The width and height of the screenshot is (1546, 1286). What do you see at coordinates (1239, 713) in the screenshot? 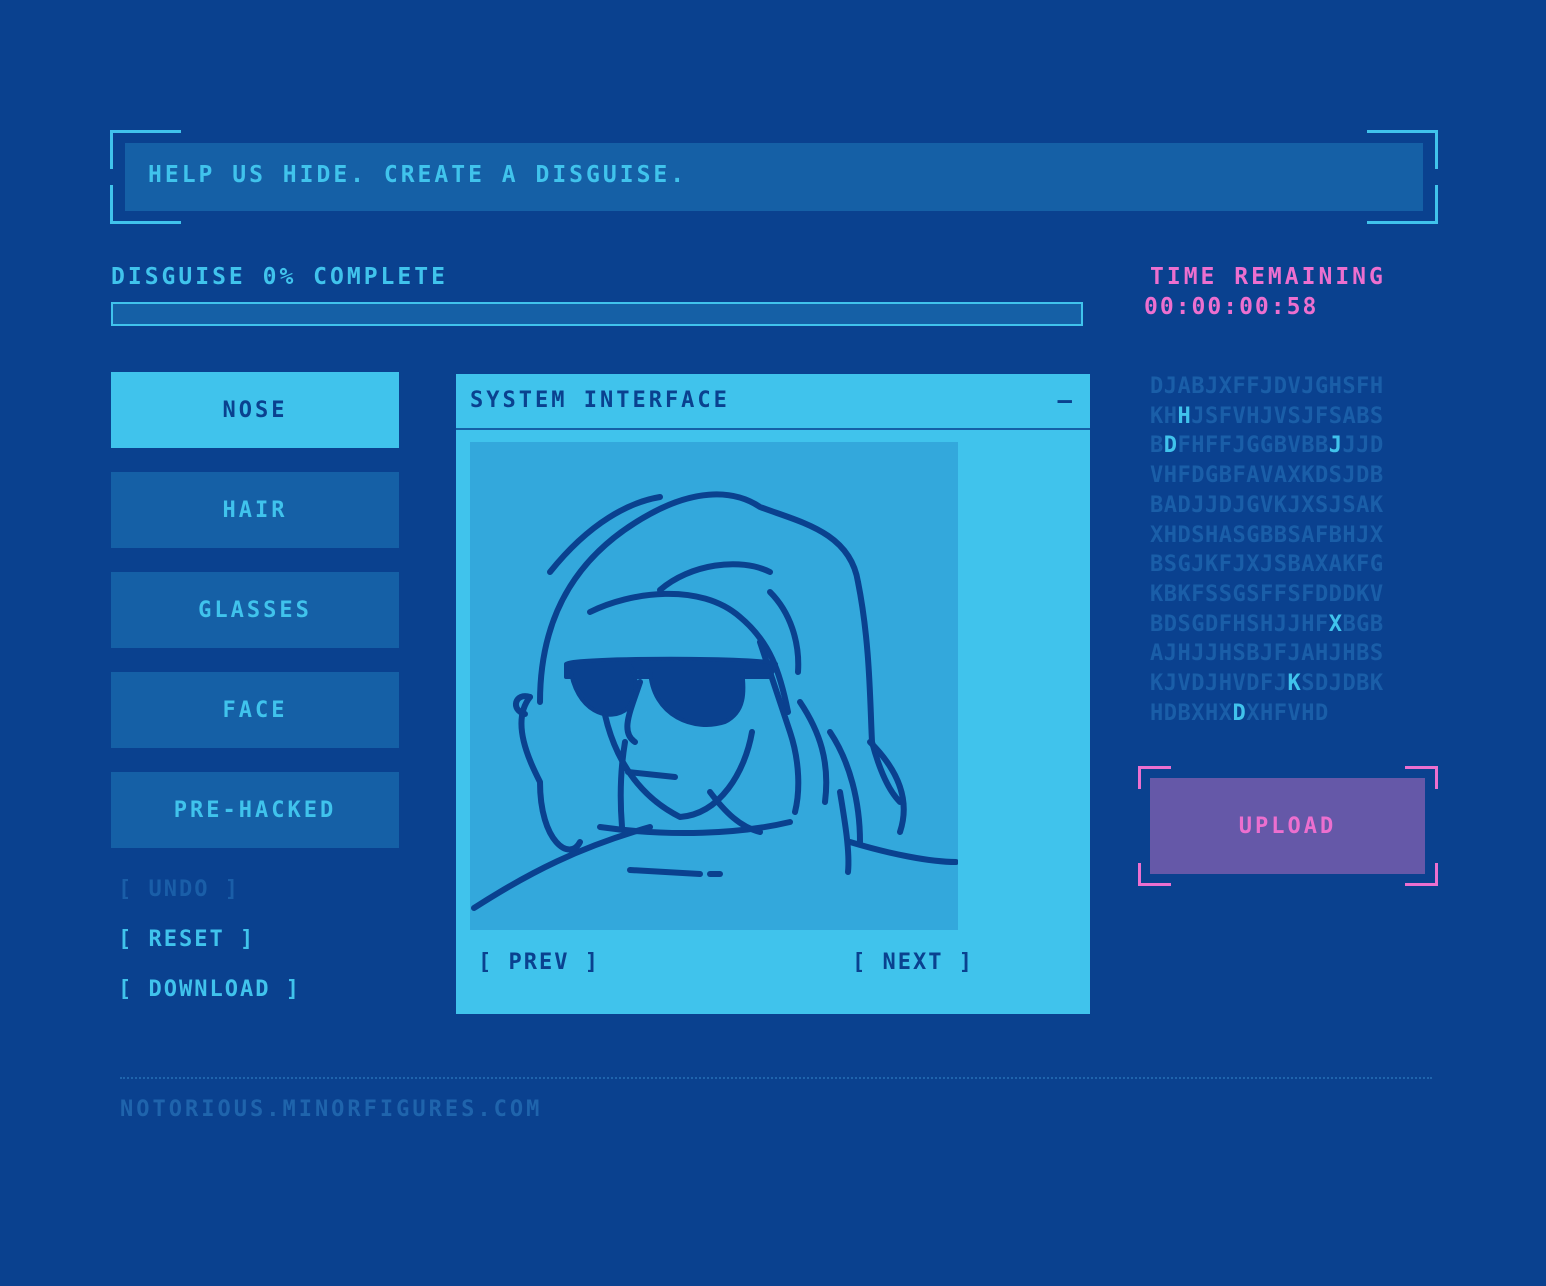
I see `code-line: HDBXHXDXHFVHD` at bounding box center [1239, 713].